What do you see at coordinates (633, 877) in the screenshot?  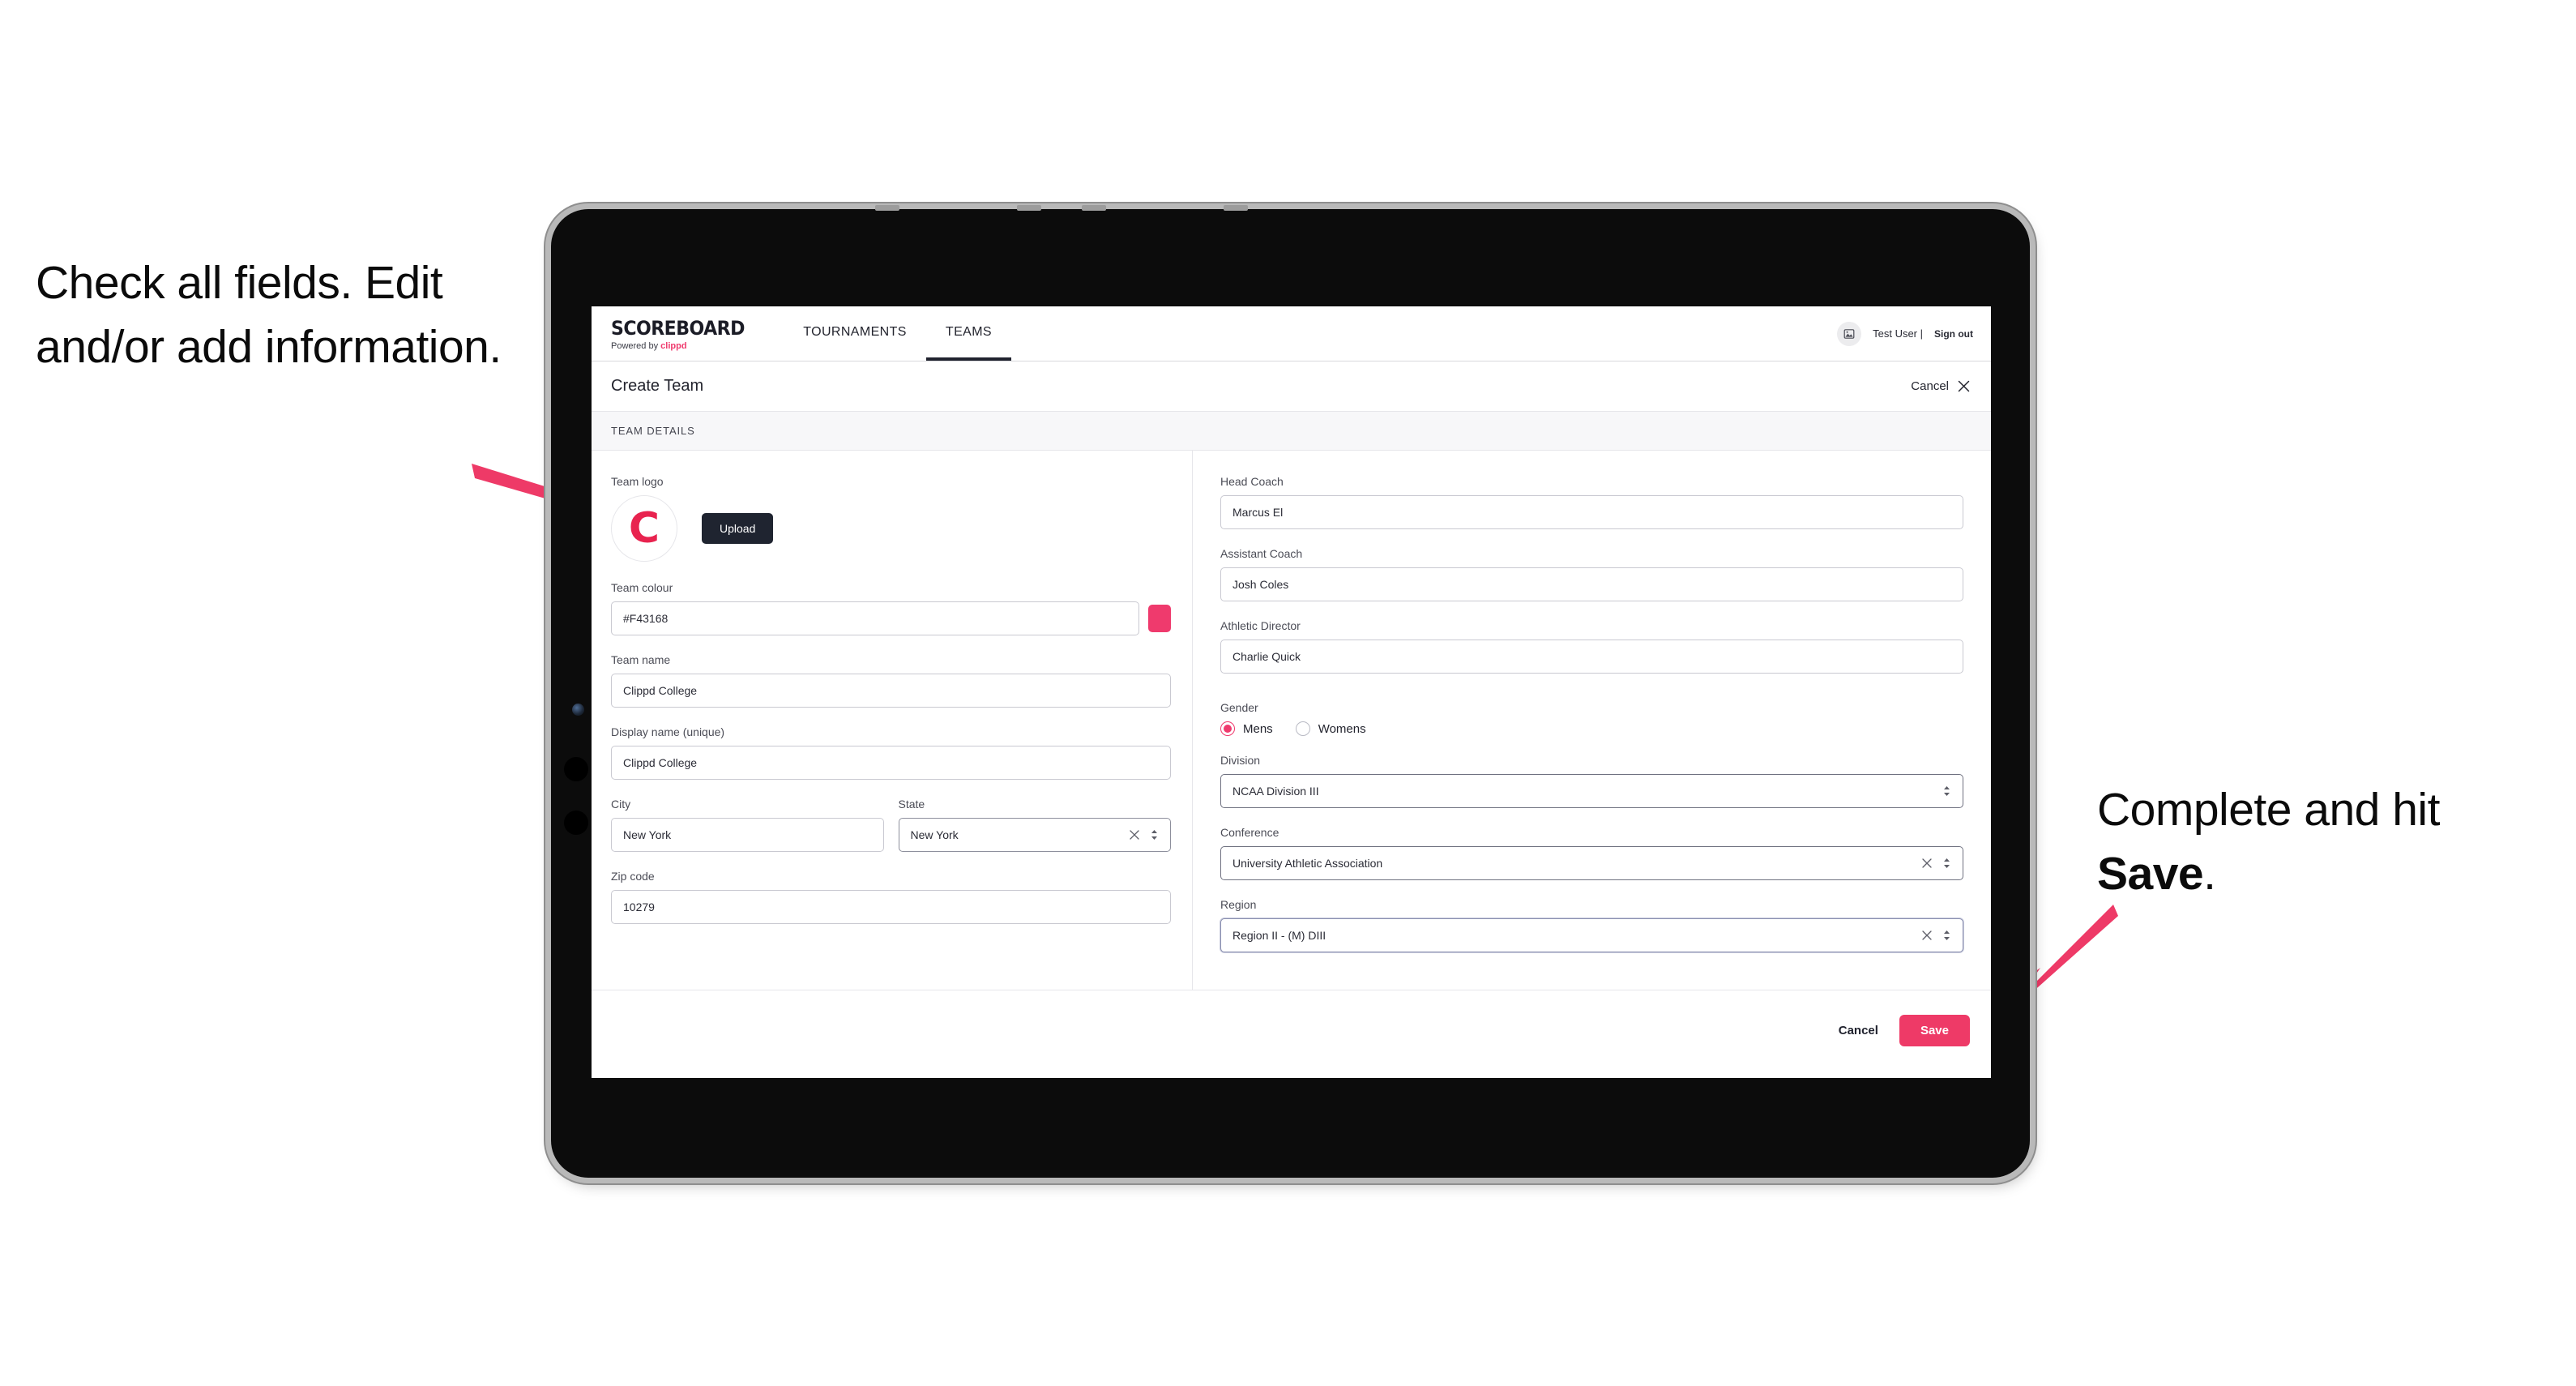 I see `zip-code-label: Zip code` at bounding box center [633, 877].